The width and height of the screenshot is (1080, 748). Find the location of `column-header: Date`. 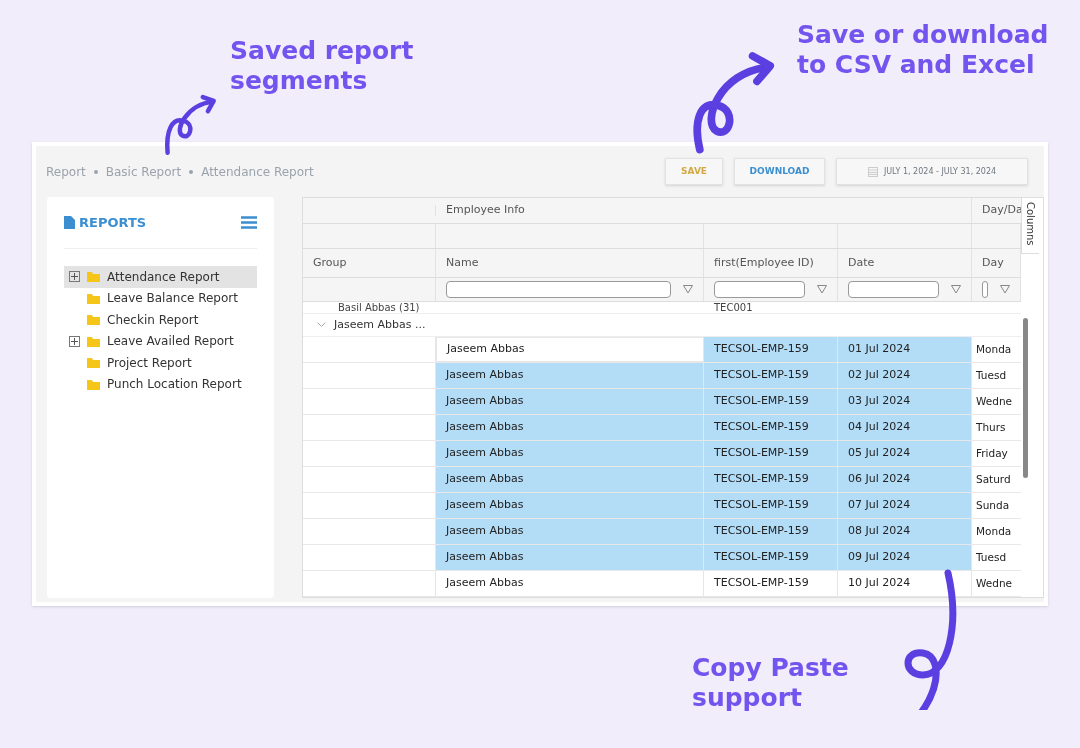

column-header: Date is located at coordinates (861, 263).